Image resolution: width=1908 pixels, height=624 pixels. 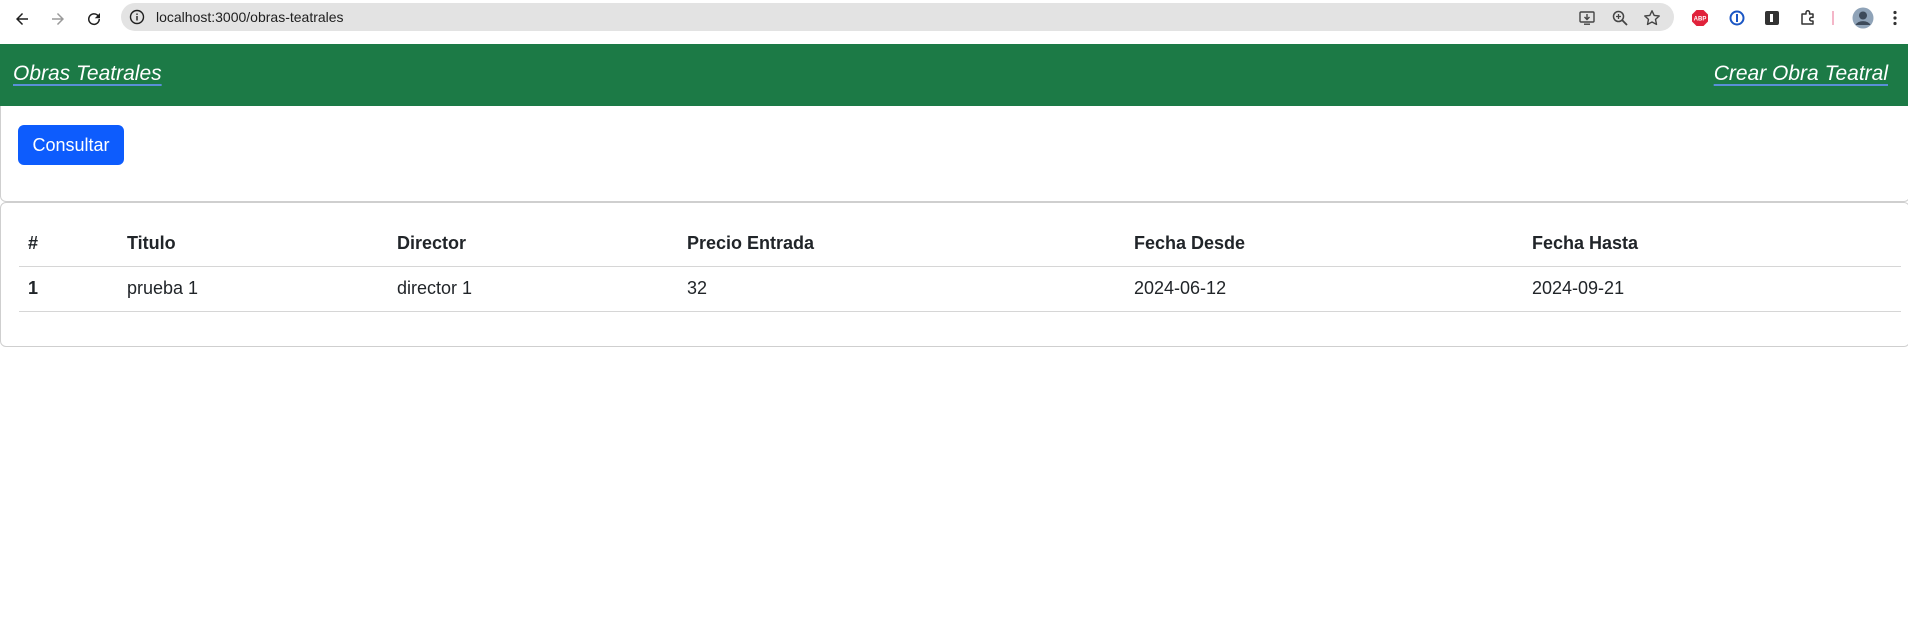 I want to click on cell-id: 1, so click(x=68, y=289).